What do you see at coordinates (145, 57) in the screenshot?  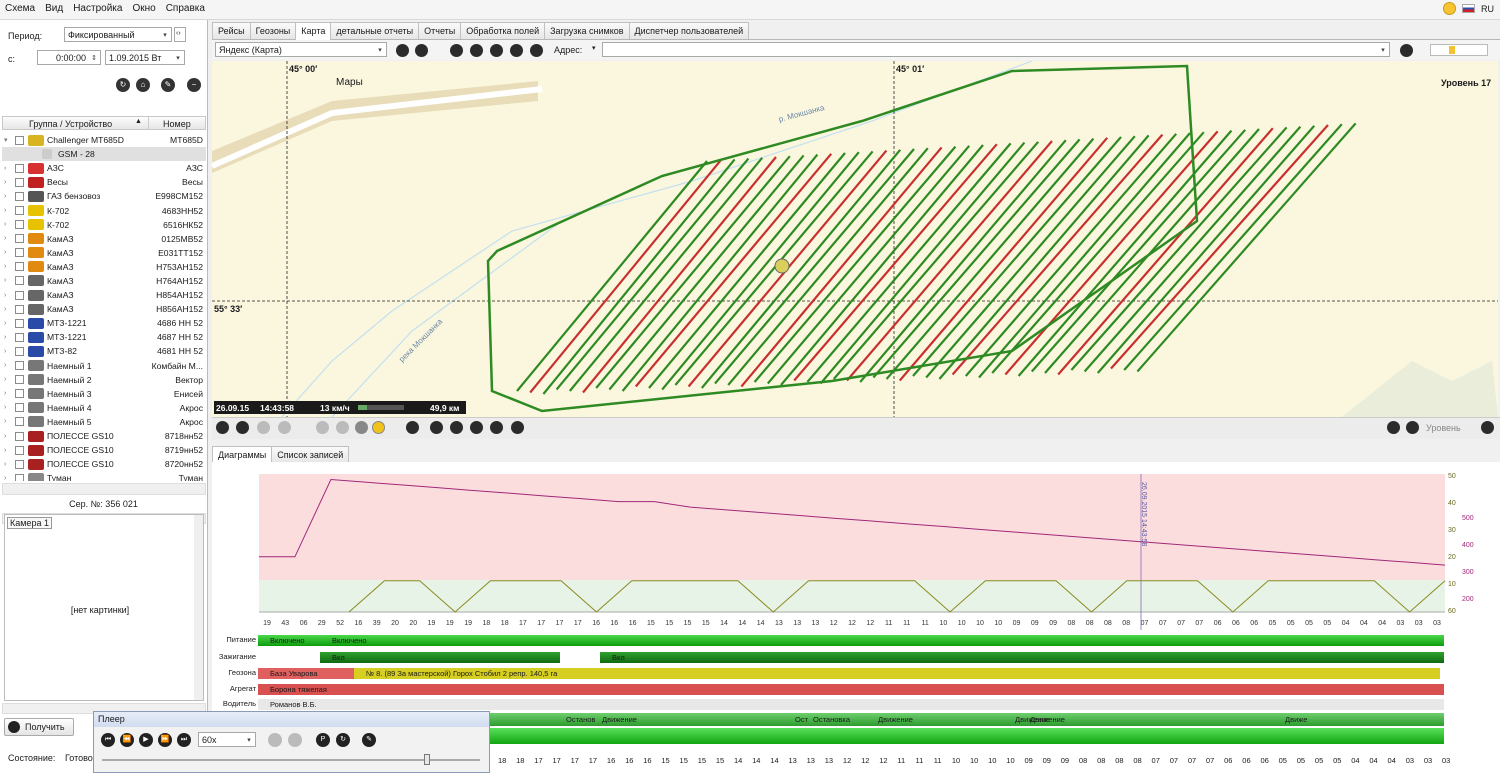 I see `date-input: 1.09.2015 Вт ▾` at bounding box center [145, 57].